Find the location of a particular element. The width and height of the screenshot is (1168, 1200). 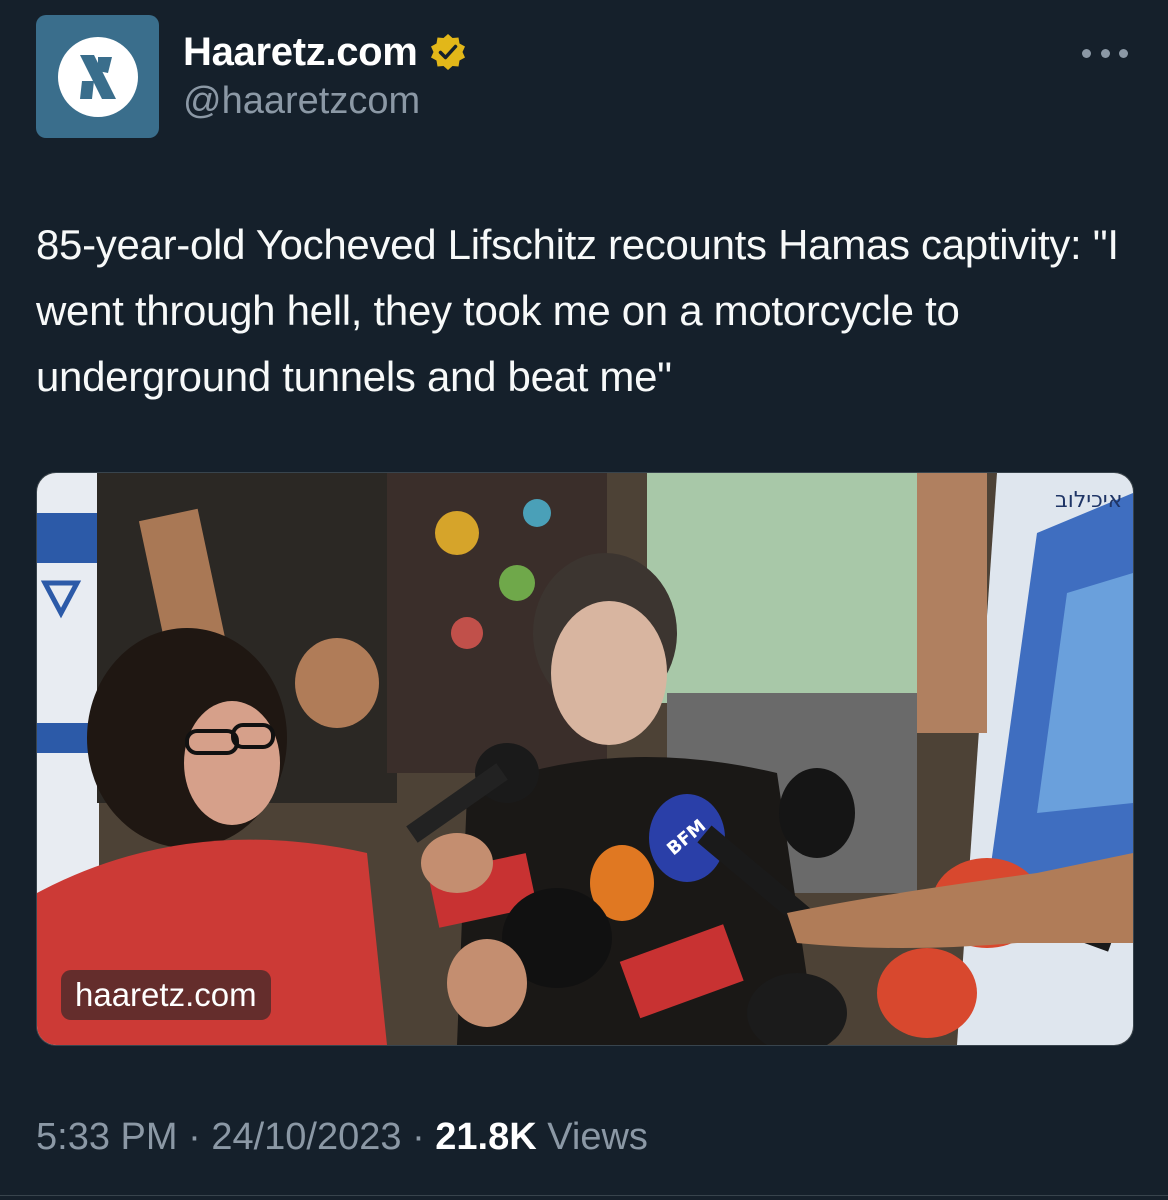

display-name: Haaretz.com is located at coordinates (300, 52).